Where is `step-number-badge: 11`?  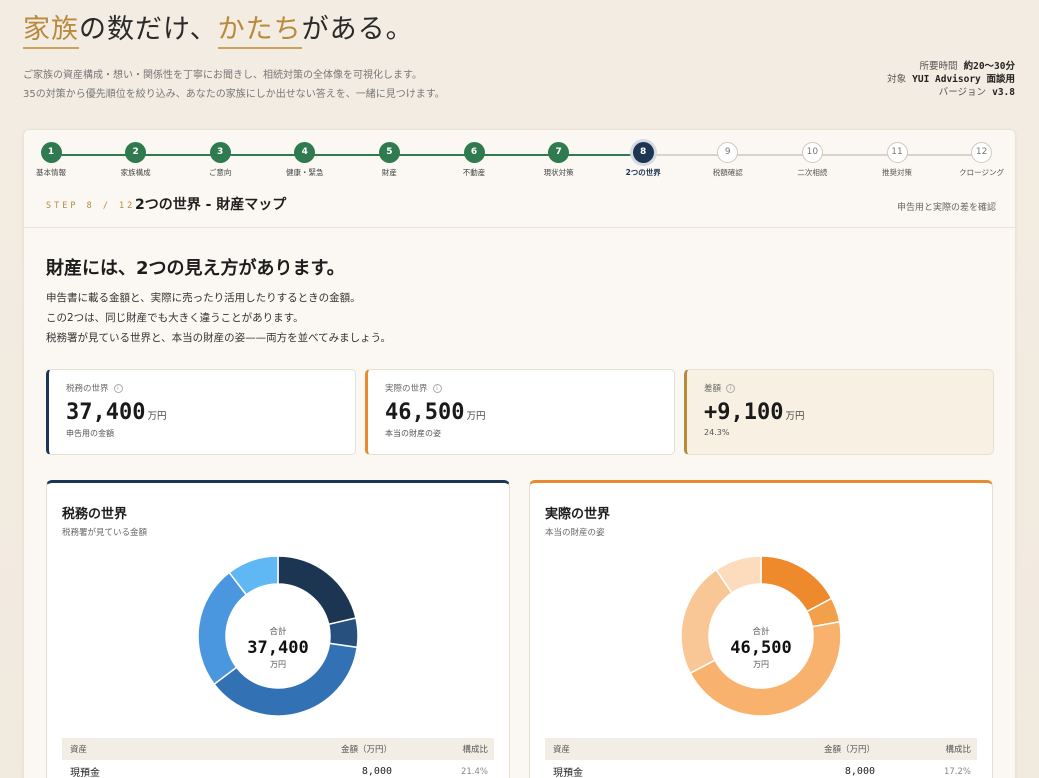
step-number-badge: 11 is located at coordinates (897, 152).